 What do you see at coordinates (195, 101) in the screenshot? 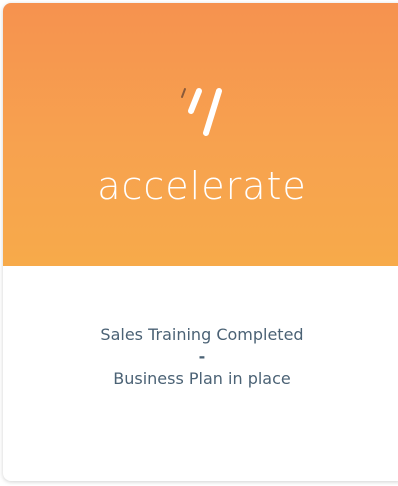
I see `logo-middle-stroke` at bounding box center [195, 101].